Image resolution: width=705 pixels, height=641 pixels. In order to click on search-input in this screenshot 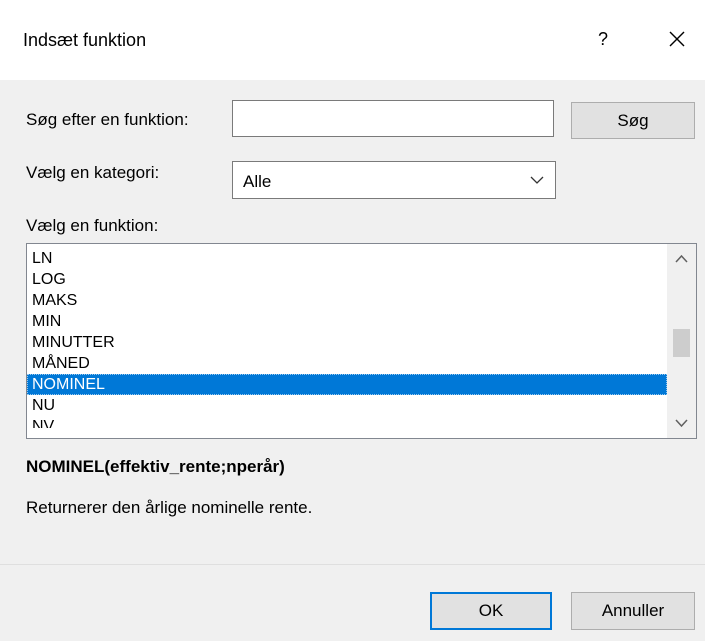, I will do `click(393, 118)`.